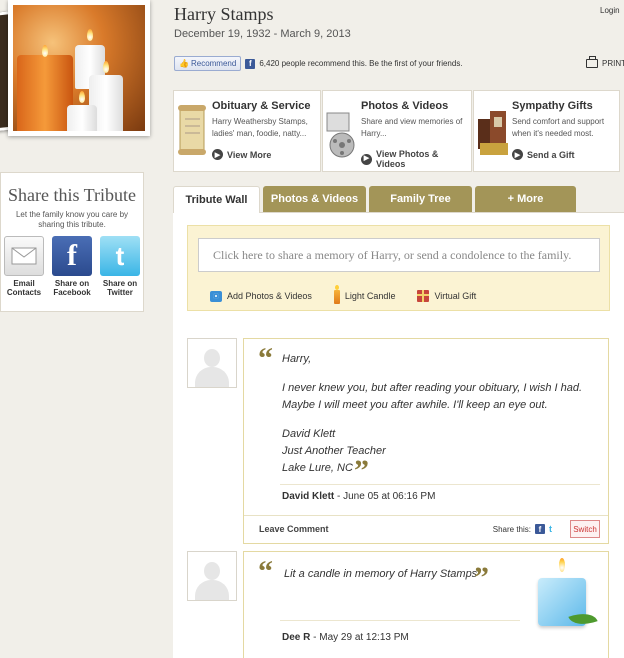  I want to click on share-title: Share this Tribute, so click(71, 195).